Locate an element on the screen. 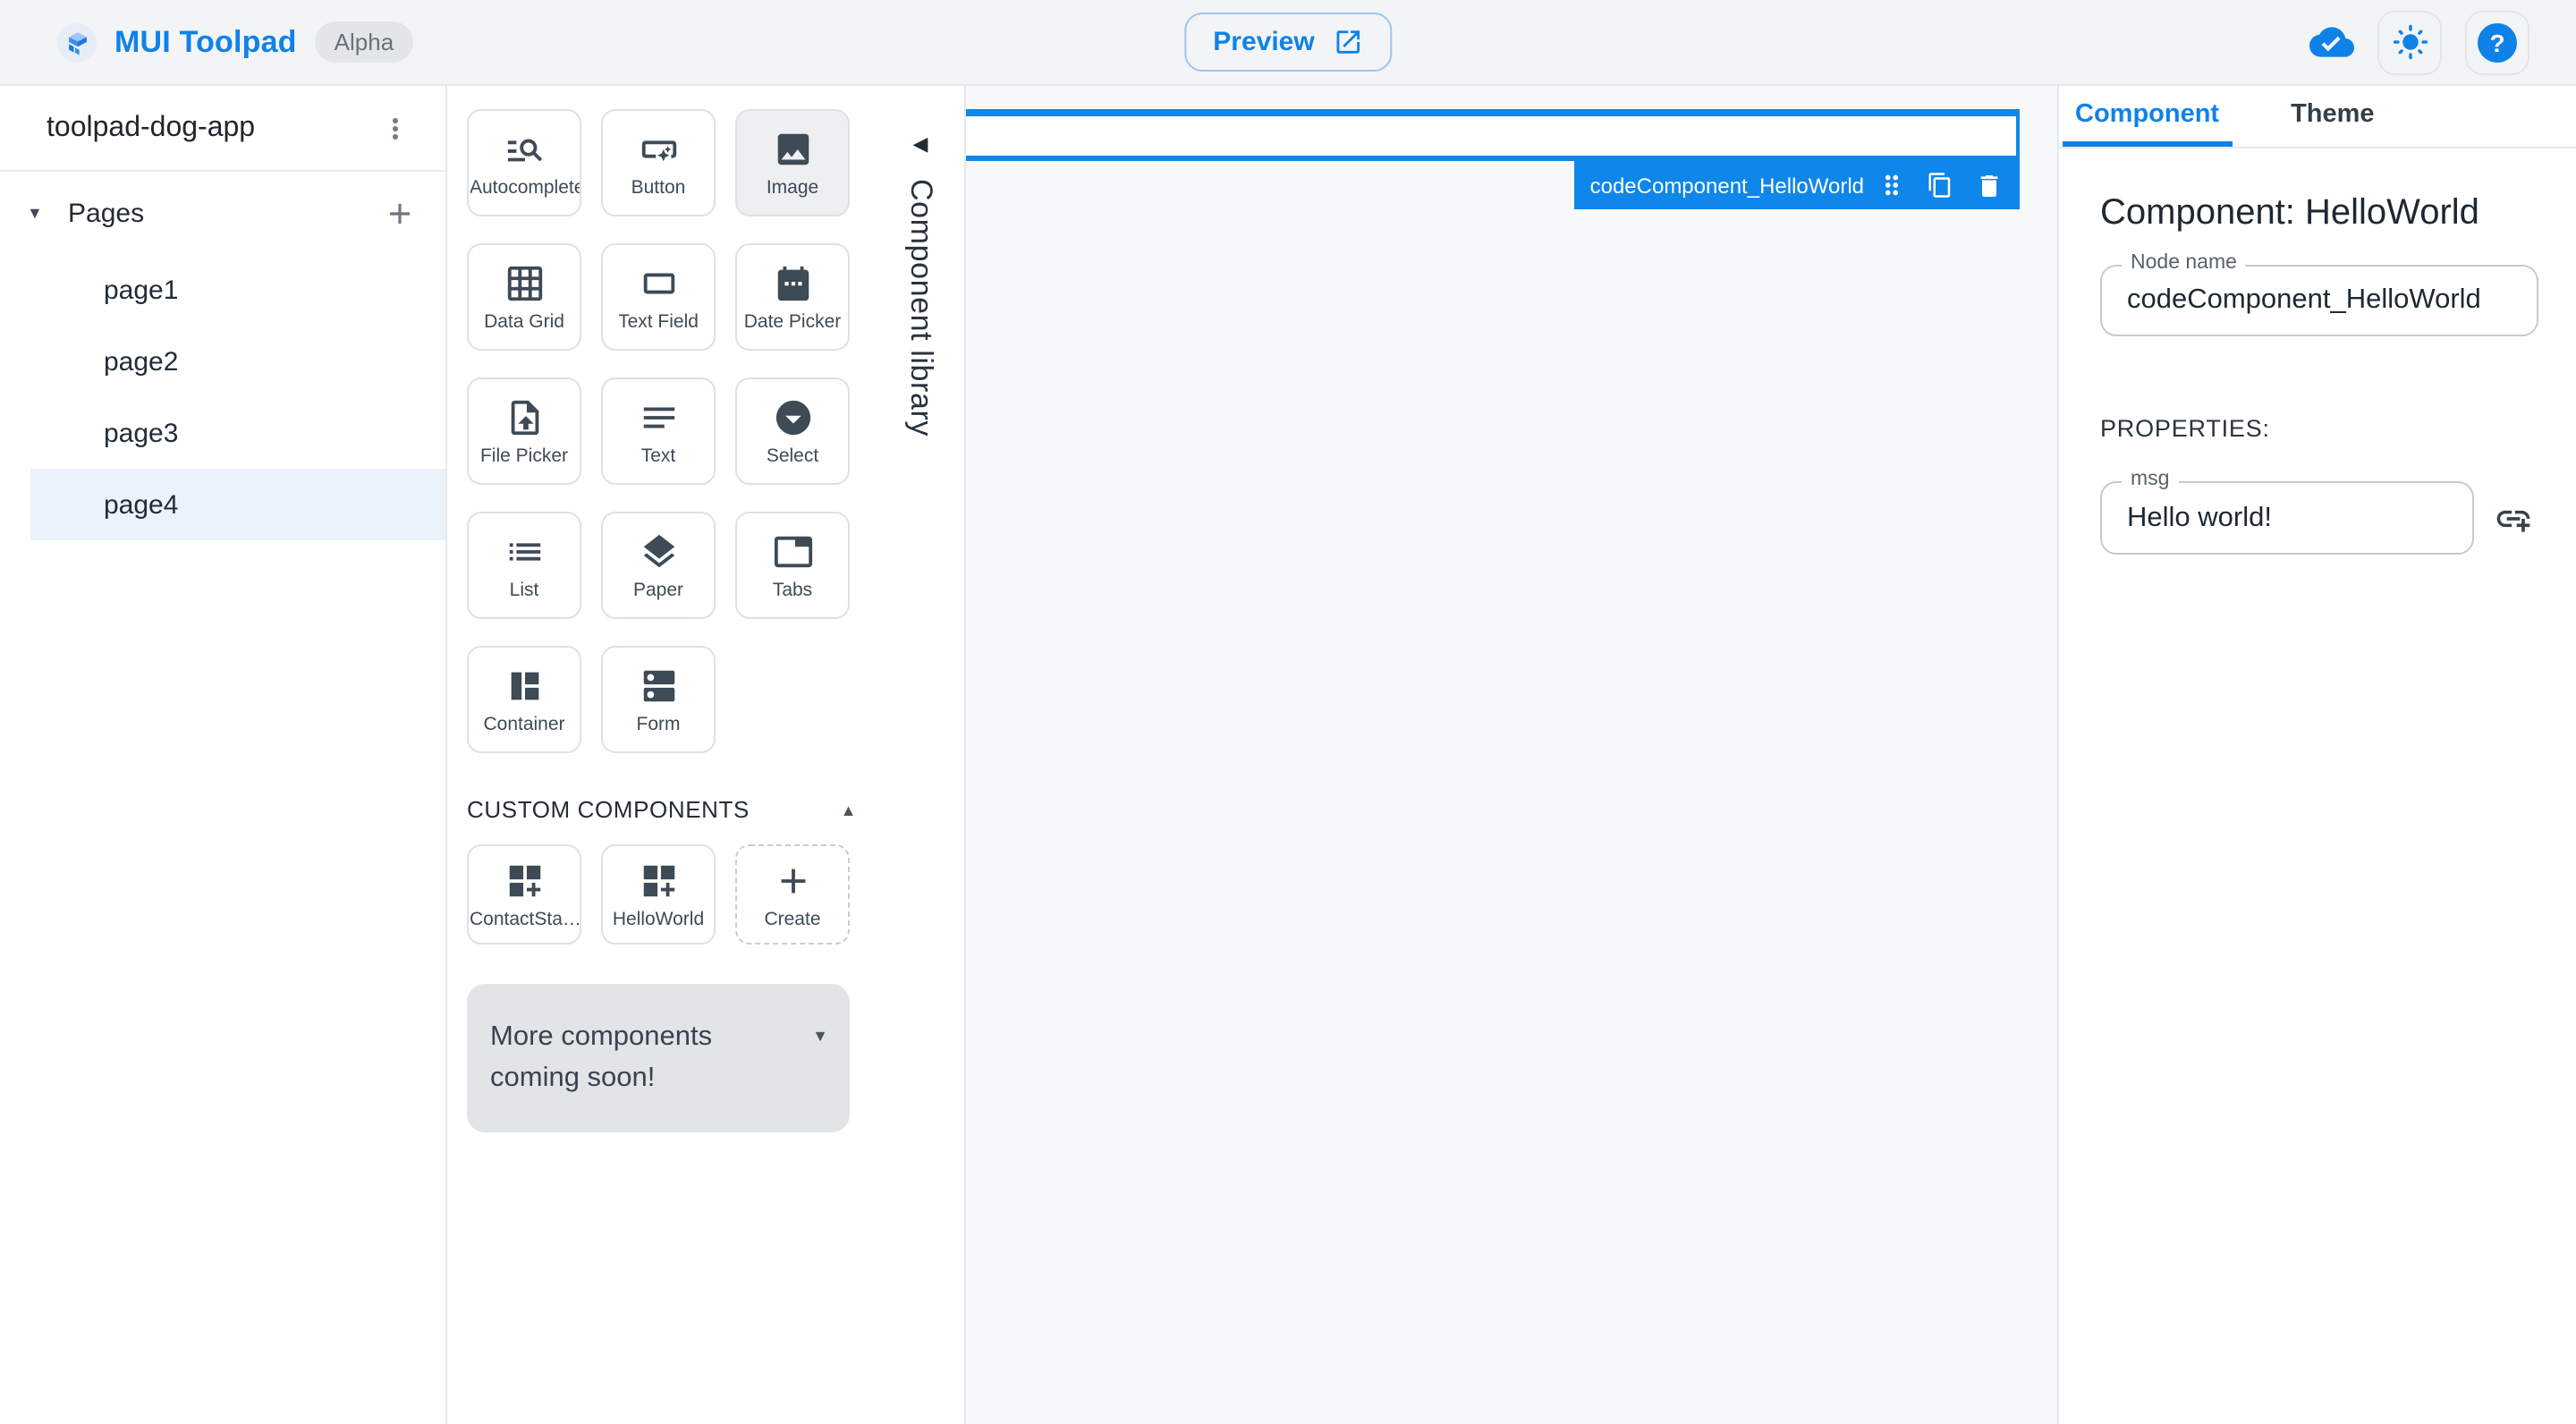  component-tile-label: Text Field is located at coordinates (658, 321).